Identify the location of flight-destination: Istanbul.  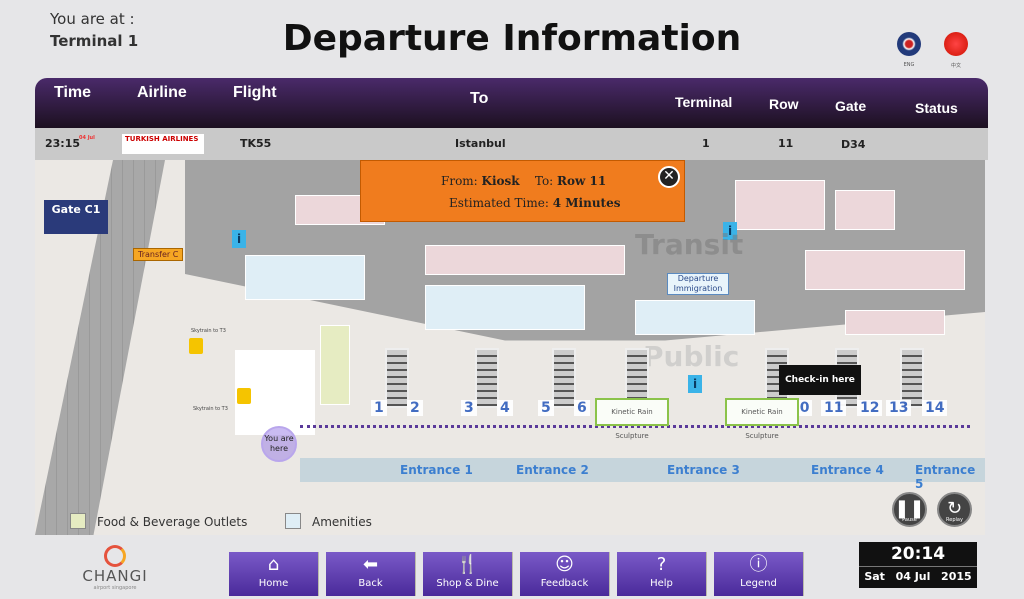
(480, 143).